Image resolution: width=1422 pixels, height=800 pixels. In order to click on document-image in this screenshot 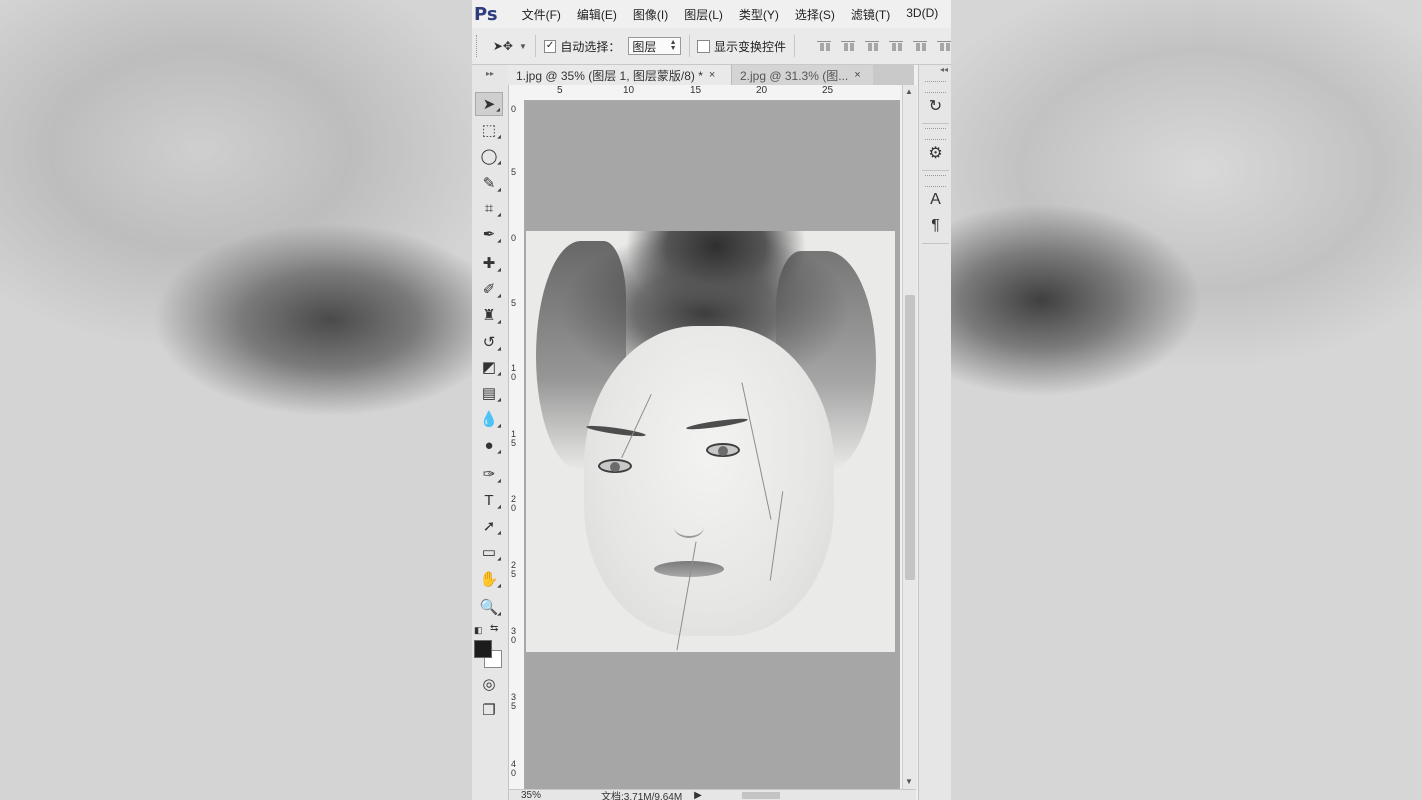, I will do `click(710, 441)`.